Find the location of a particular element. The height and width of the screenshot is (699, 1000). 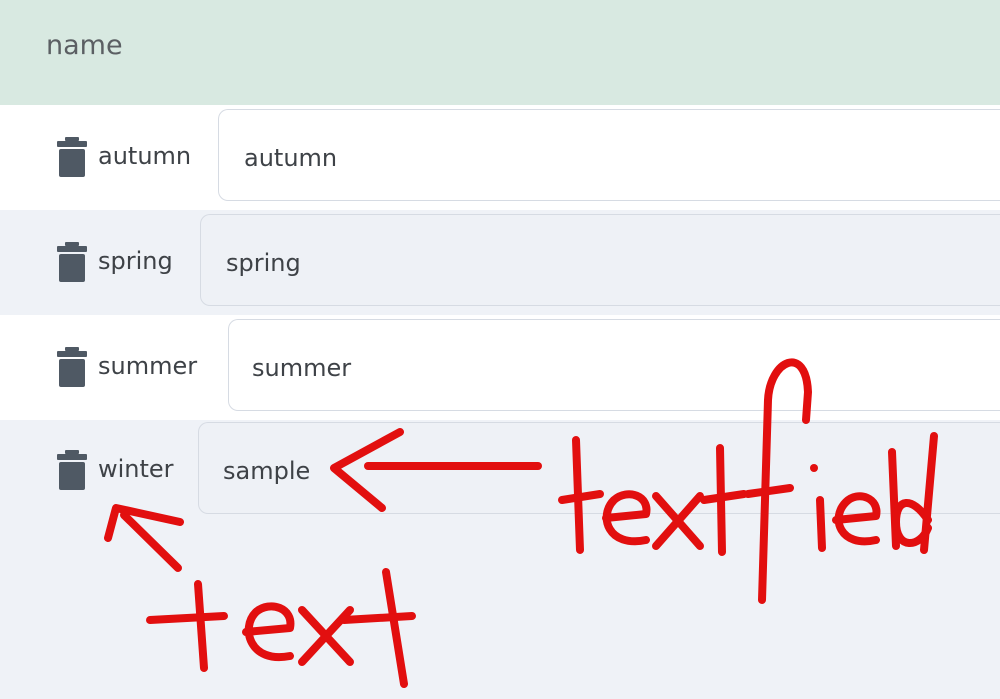

row-label: summer is located at coordinates (148, 366).